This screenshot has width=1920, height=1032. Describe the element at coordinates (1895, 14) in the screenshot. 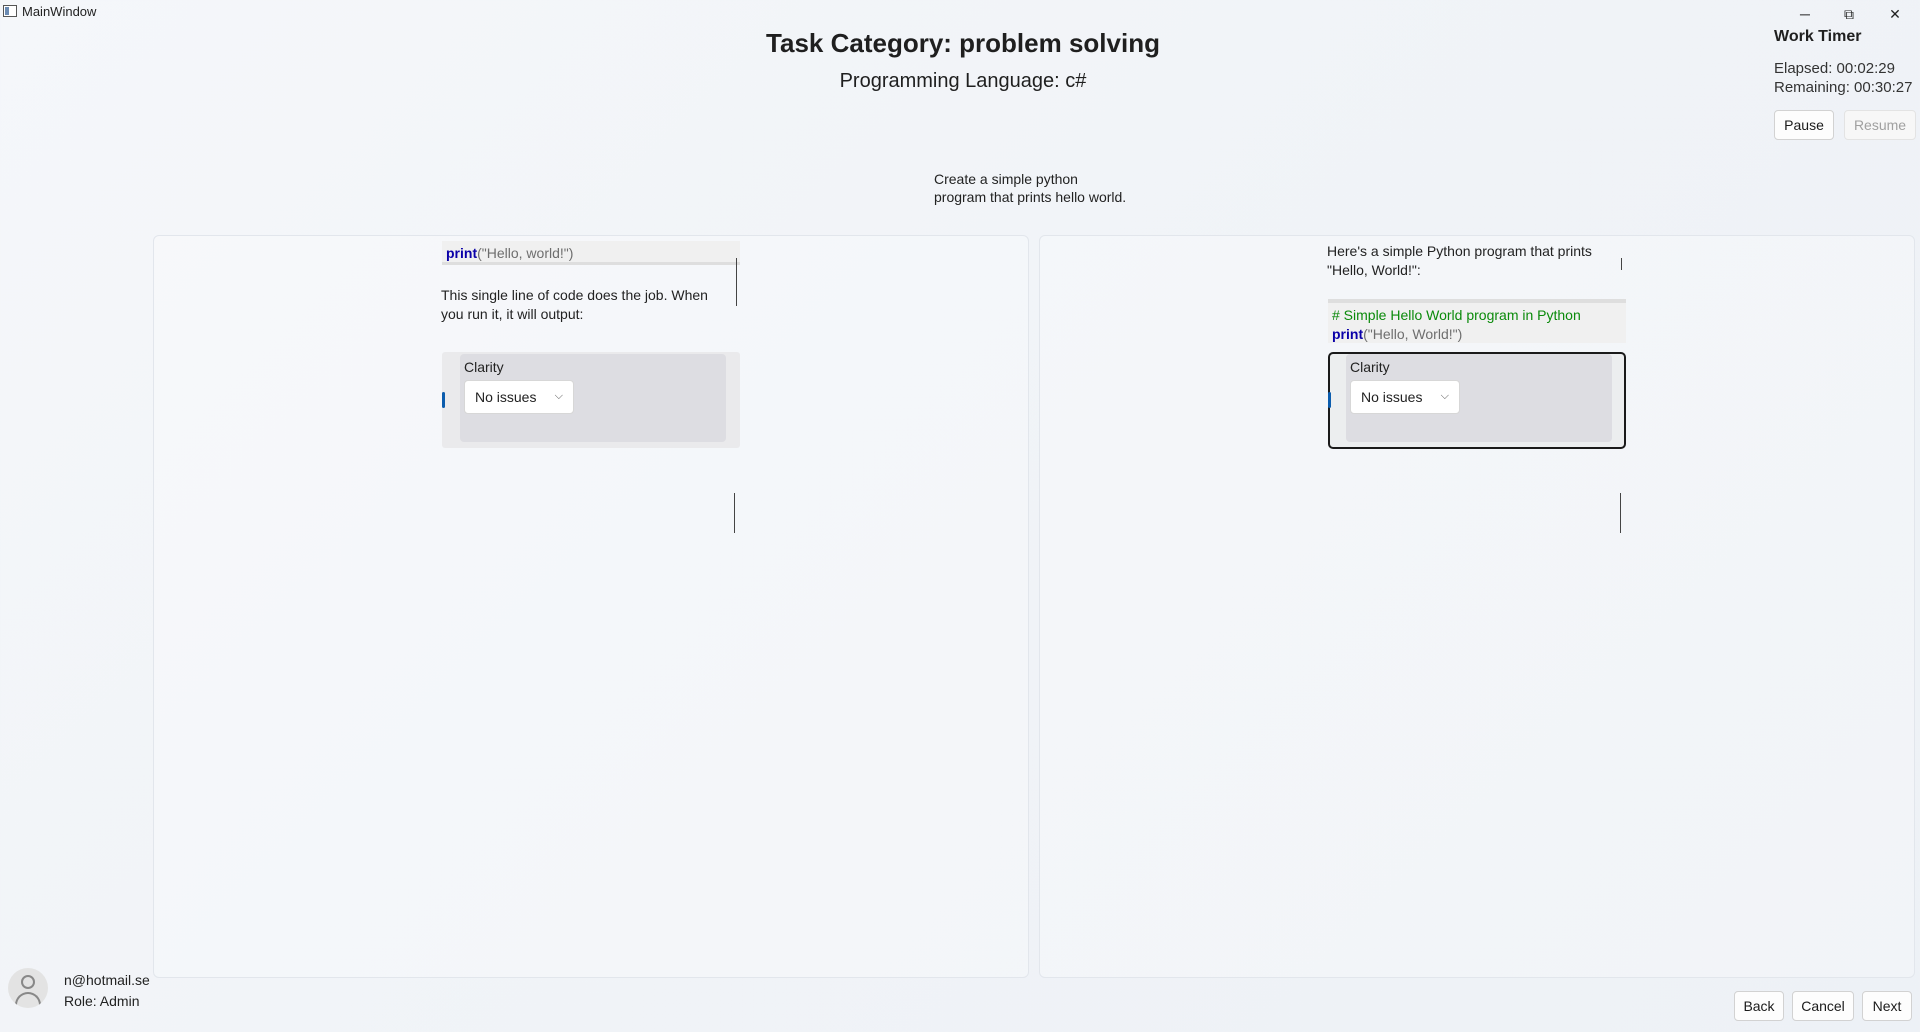

I see `close-button: ✕` at that location.